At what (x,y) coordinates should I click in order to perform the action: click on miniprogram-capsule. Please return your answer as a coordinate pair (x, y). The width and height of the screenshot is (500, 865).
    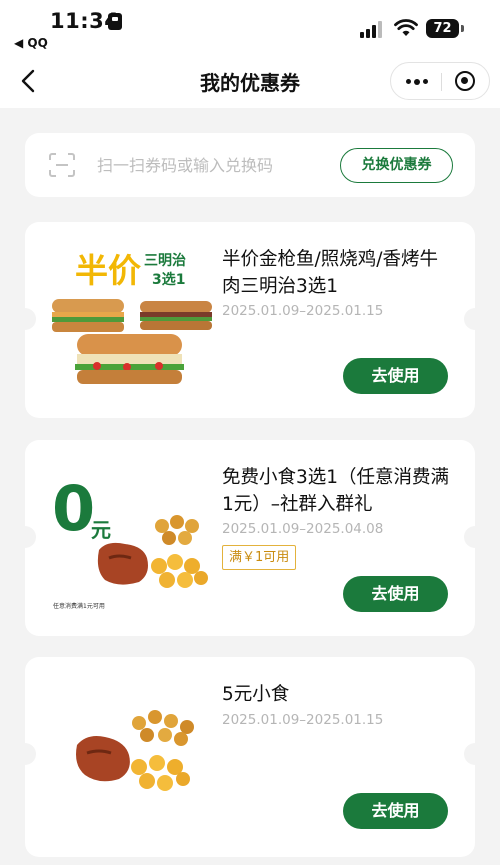
    Looking at the image, I should click on (440, 81).